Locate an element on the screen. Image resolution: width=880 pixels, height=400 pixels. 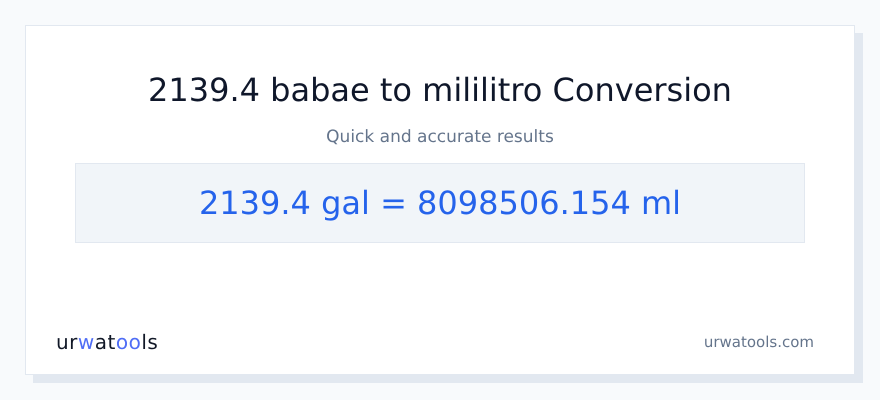
site-address: urwatools.com is located at coordinates (759, 342).